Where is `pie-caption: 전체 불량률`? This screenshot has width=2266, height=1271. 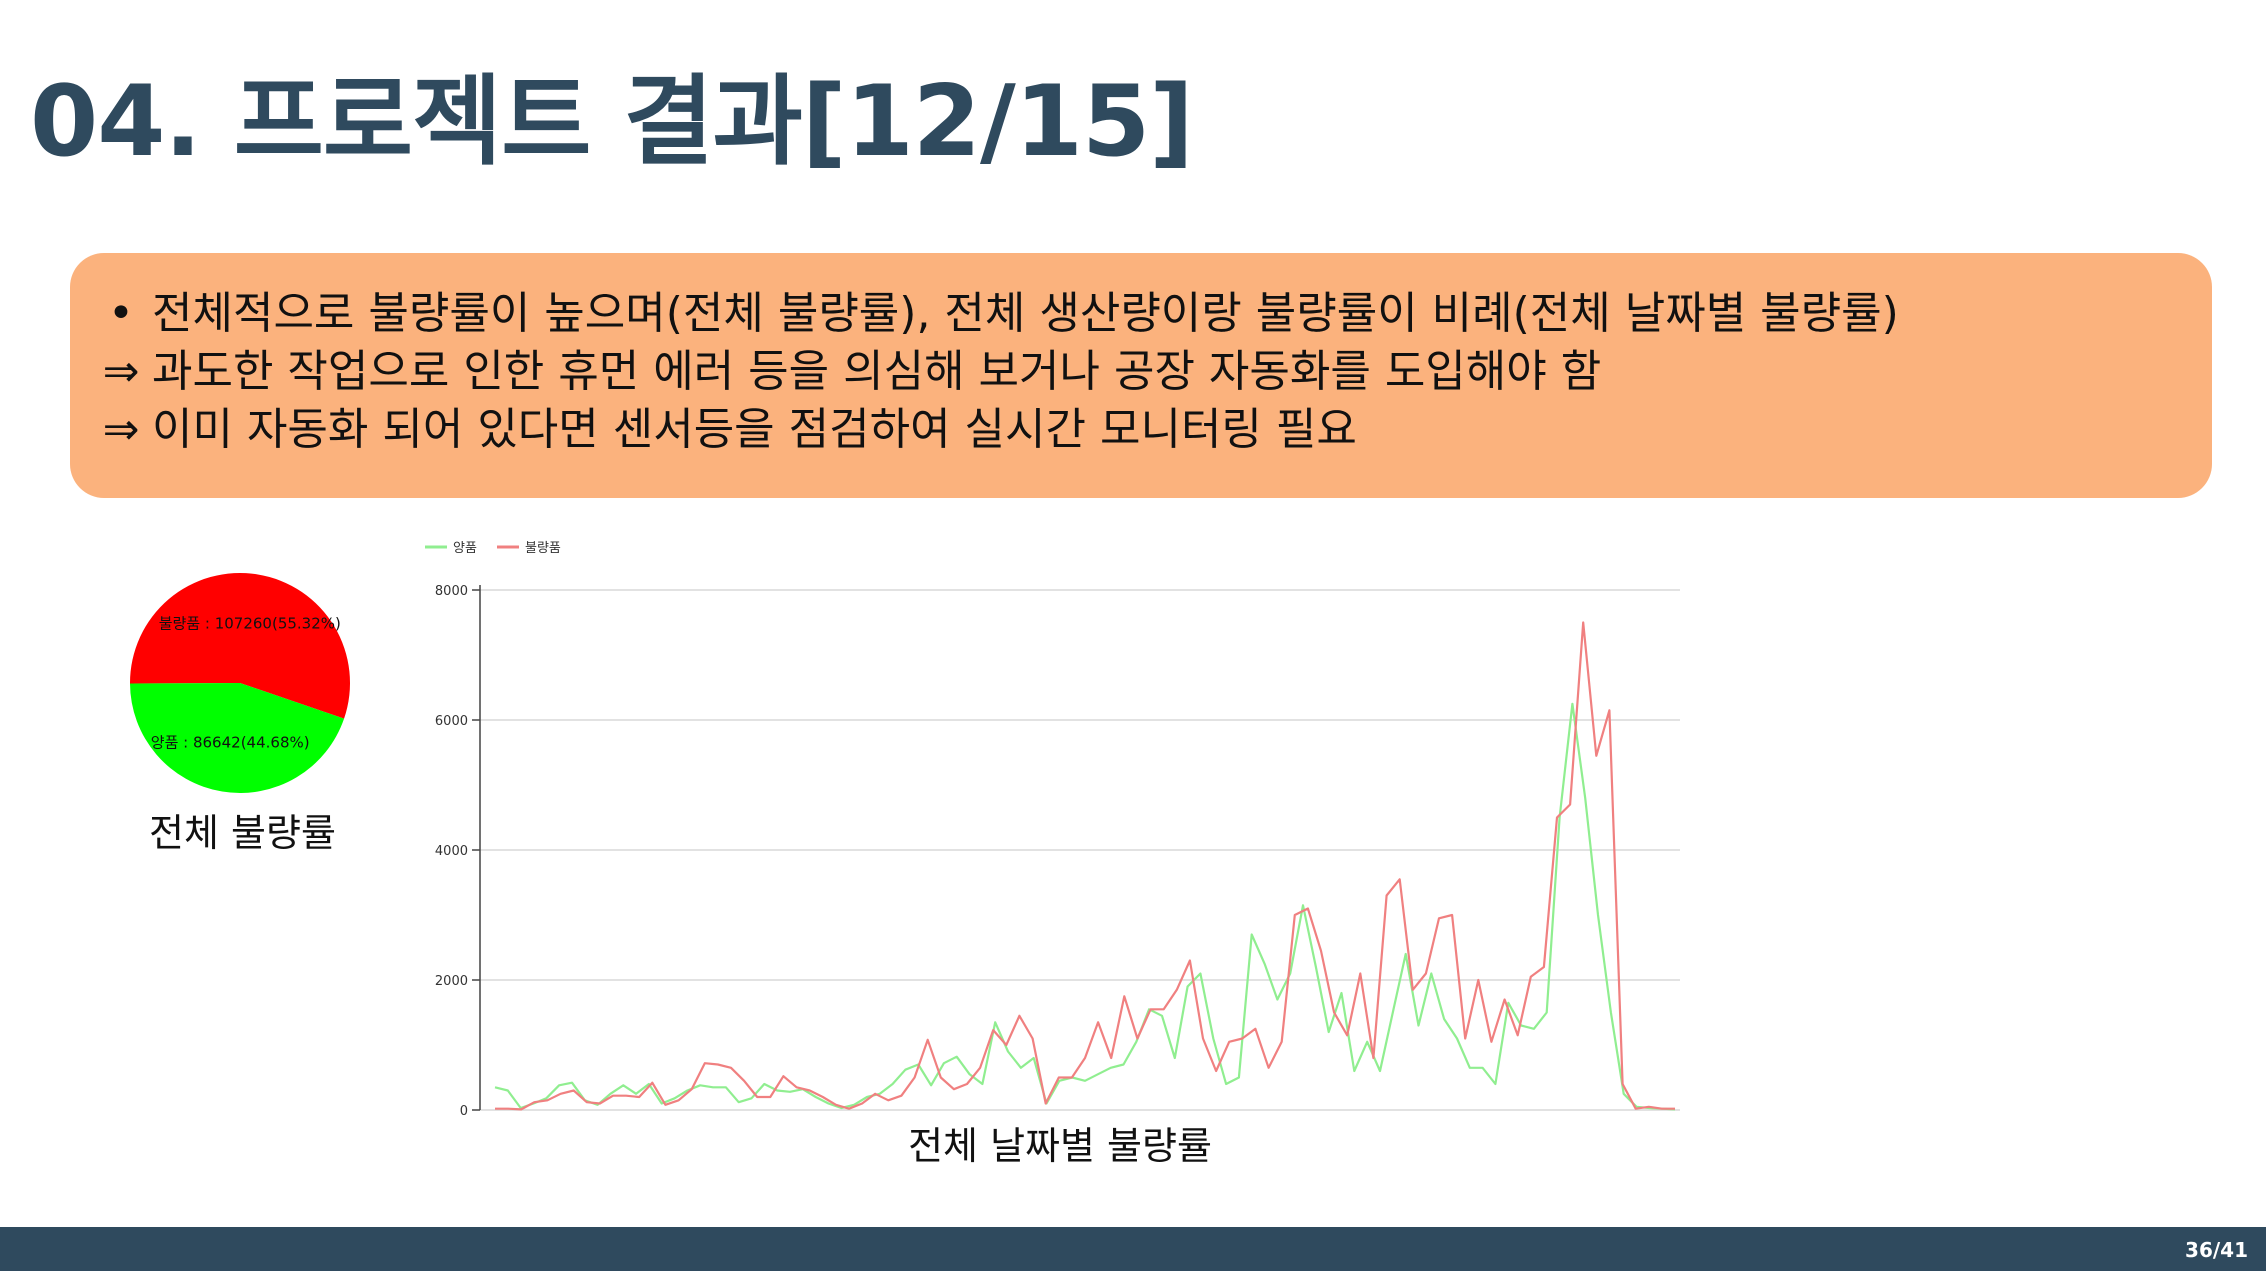 pie-caption: 전체 불량률 is located at coordinates (242, 833).